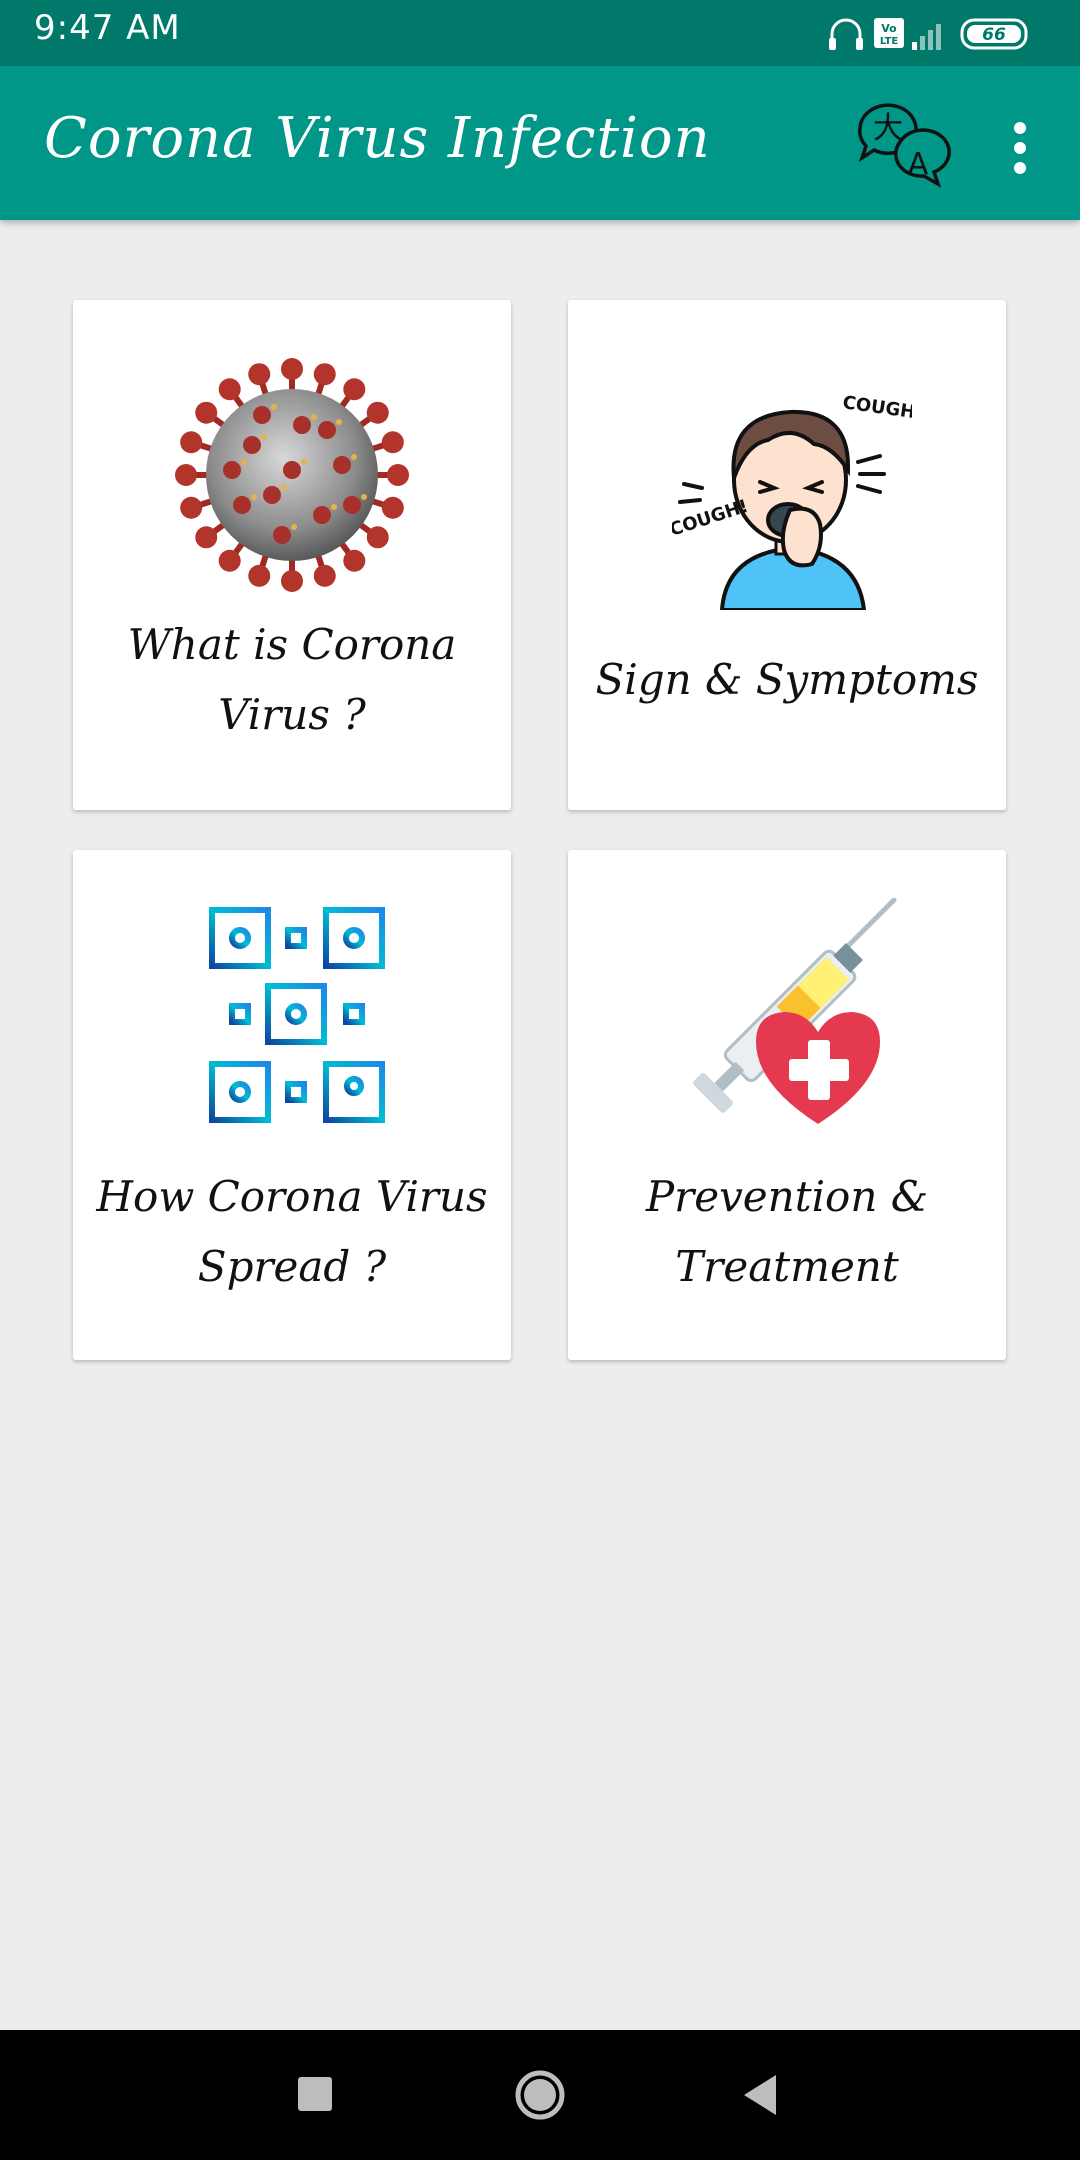 This screenshot has width=1080, height=2160. I want to click on navigation-bar, so click(540, 2095).